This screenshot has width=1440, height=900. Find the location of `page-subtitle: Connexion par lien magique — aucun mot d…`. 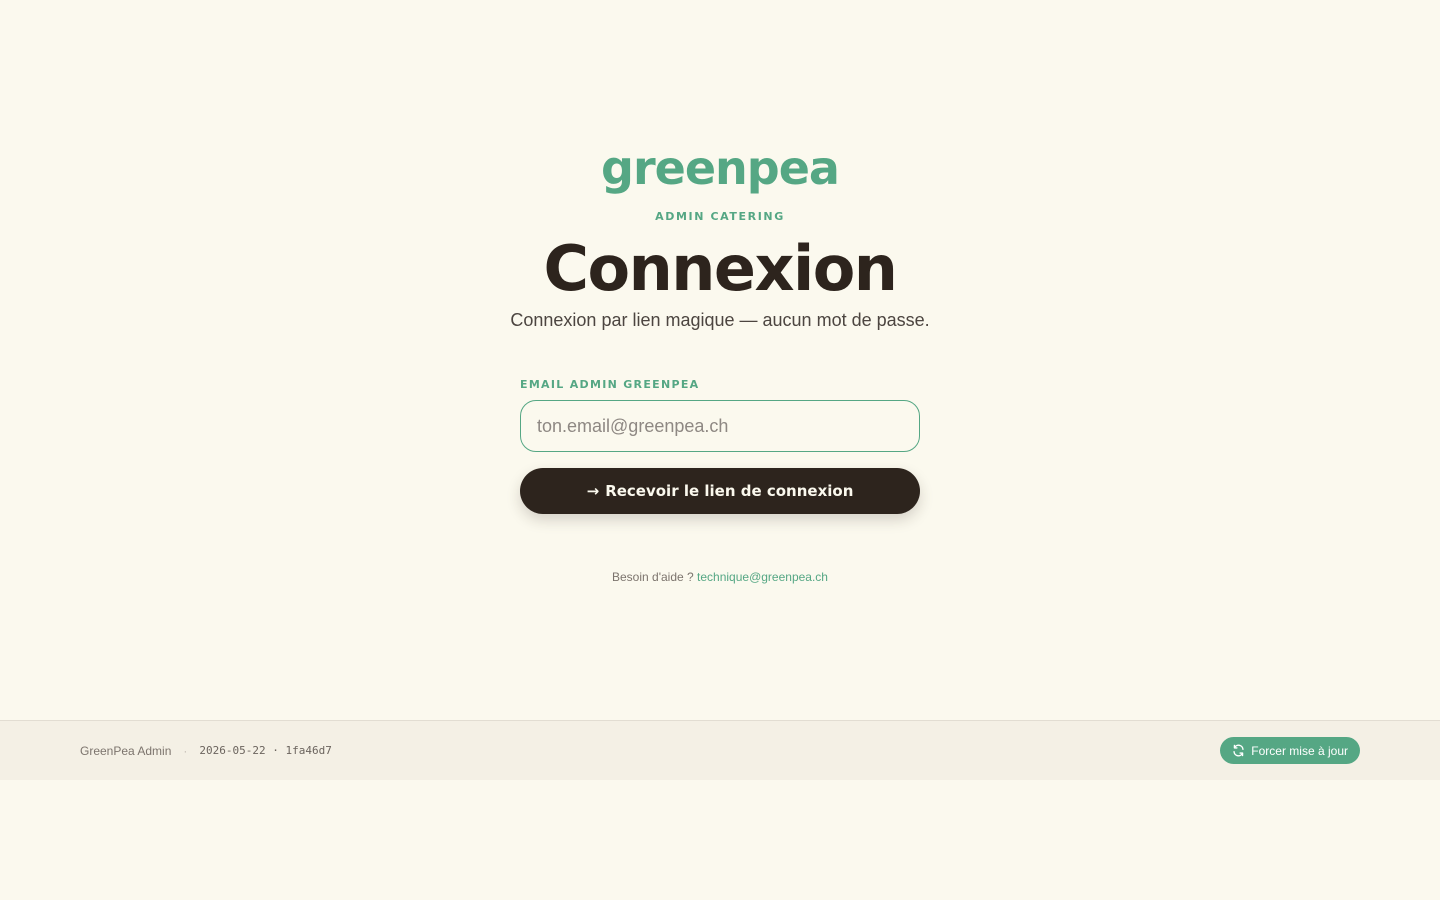

page-subtitle: Connexion par lien magique — aucun mot d… is located at coordinates (720, 320).